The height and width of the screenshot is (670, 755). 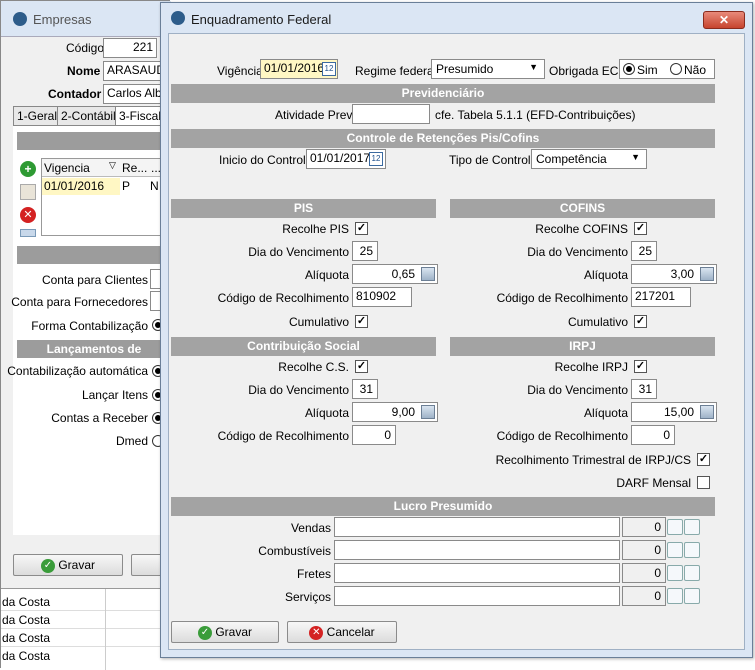 What do you see at coordinates (67, 168) in the screenshot?
I see `grid-col-vigencia: Vigencia` at bounding box center [67, 168].